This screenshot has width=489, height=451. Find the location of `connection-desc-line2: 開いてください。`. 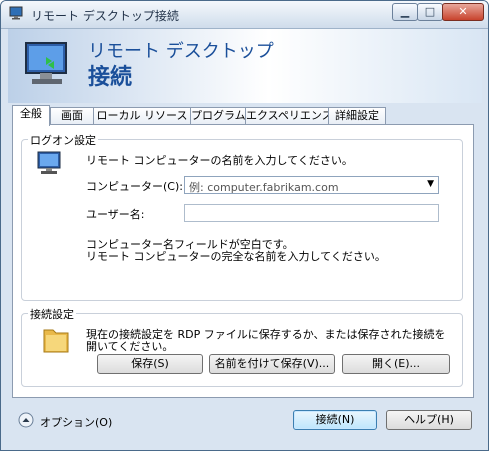

connection-desc-line2: 開いてください。 is located at coordinates (130, 346).